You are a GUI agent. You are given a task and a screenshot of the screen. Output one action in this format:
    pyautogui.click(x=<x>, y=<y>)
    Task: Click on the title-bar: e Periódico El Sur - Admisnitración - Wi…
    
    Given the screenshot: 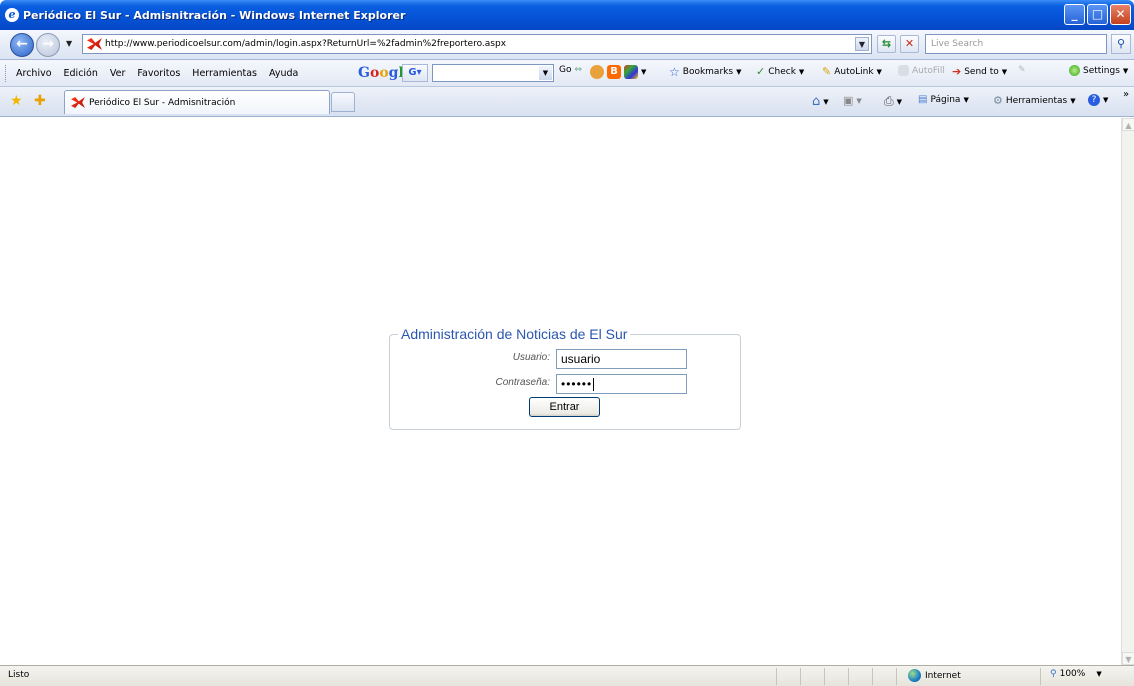 What is the action you would take?
    pyautogui.click(x=567, y=15)
    